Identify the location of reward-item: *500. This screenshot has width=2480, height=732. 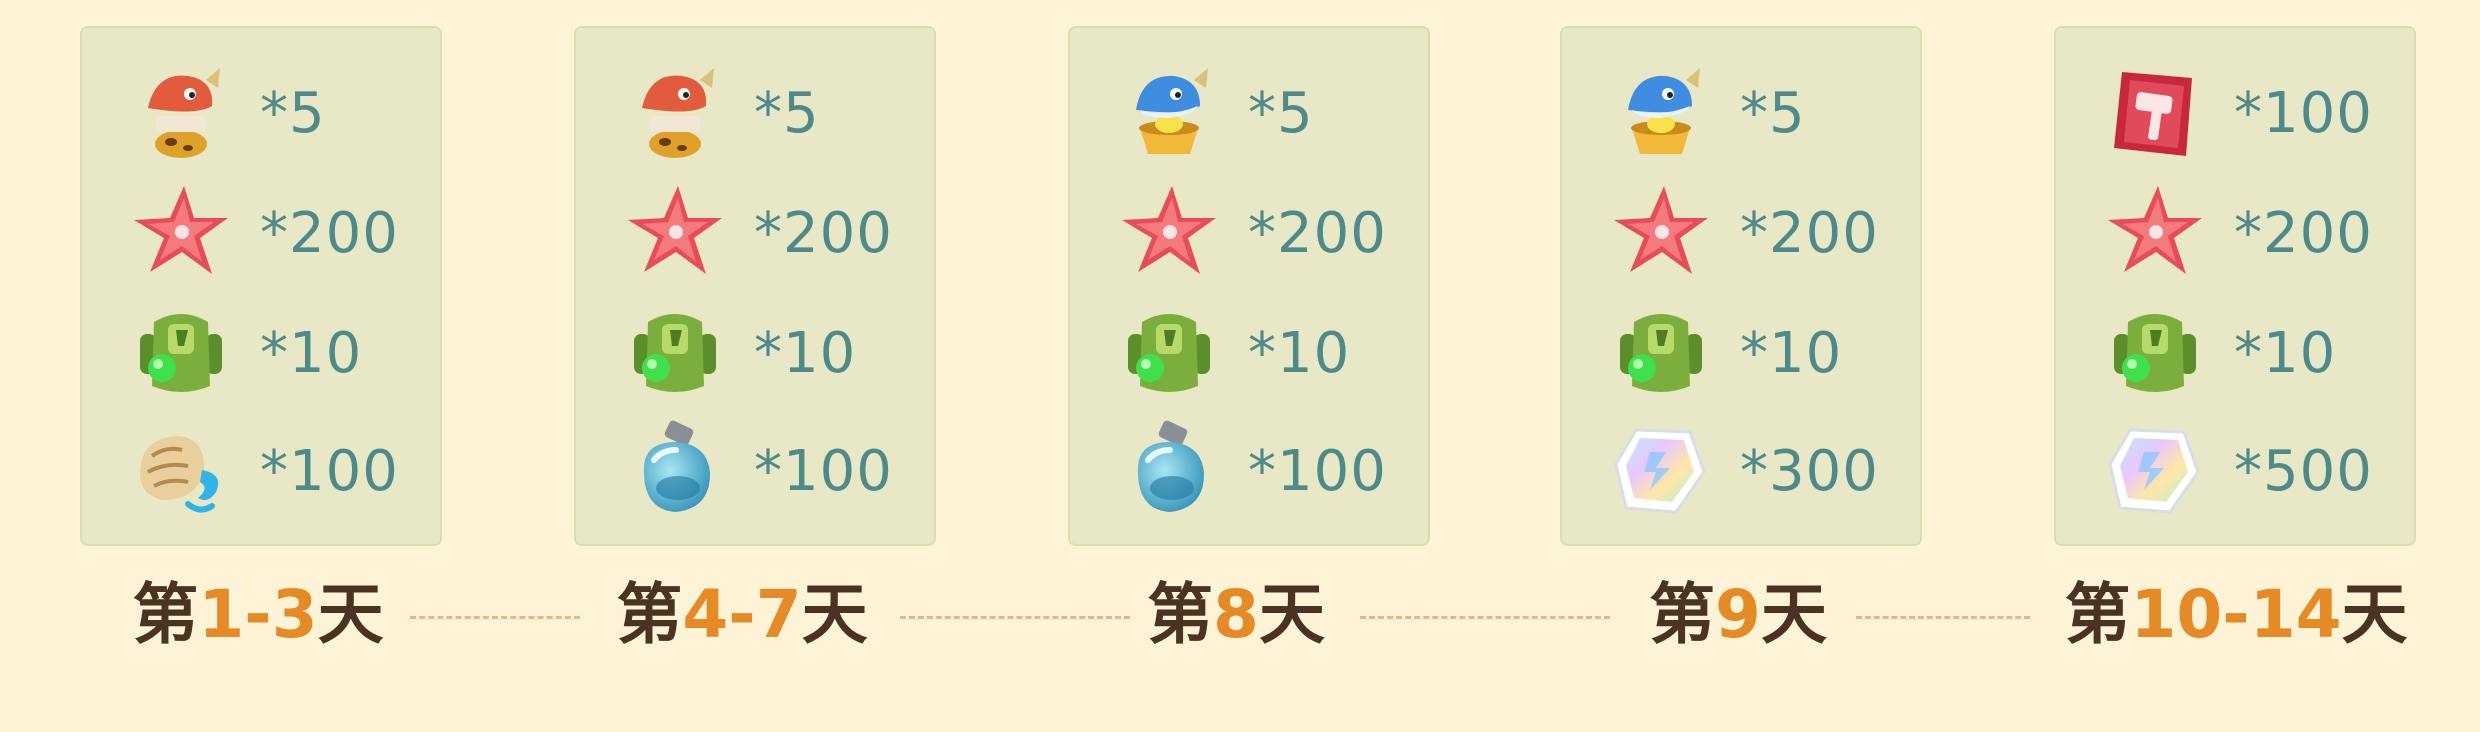
(2237, 471).